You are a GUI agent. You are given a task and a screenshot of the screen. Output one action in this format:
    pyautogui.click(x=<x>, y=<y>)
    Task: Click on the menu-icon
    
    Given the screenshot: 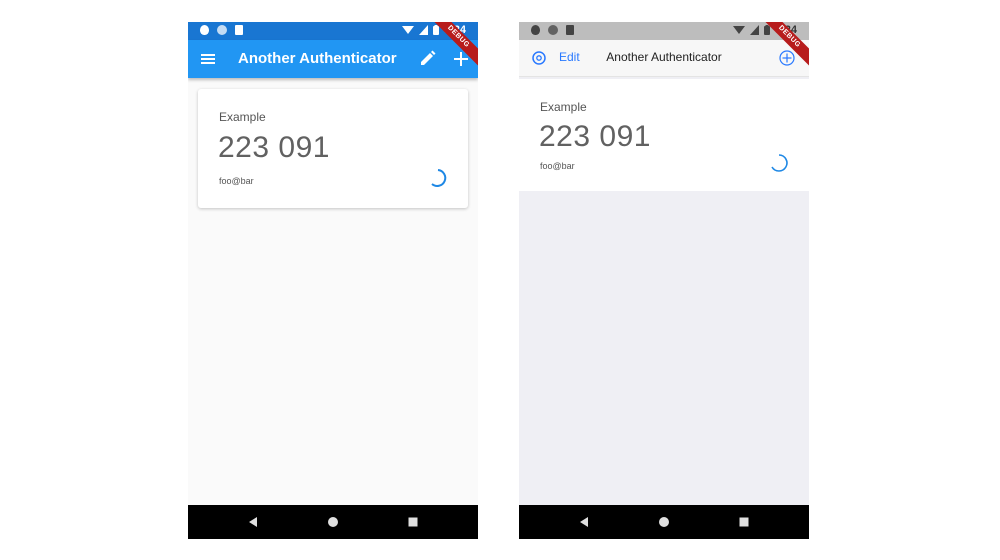 What is the action you would take?
    pyautogui.click(x=208, y=59)
    